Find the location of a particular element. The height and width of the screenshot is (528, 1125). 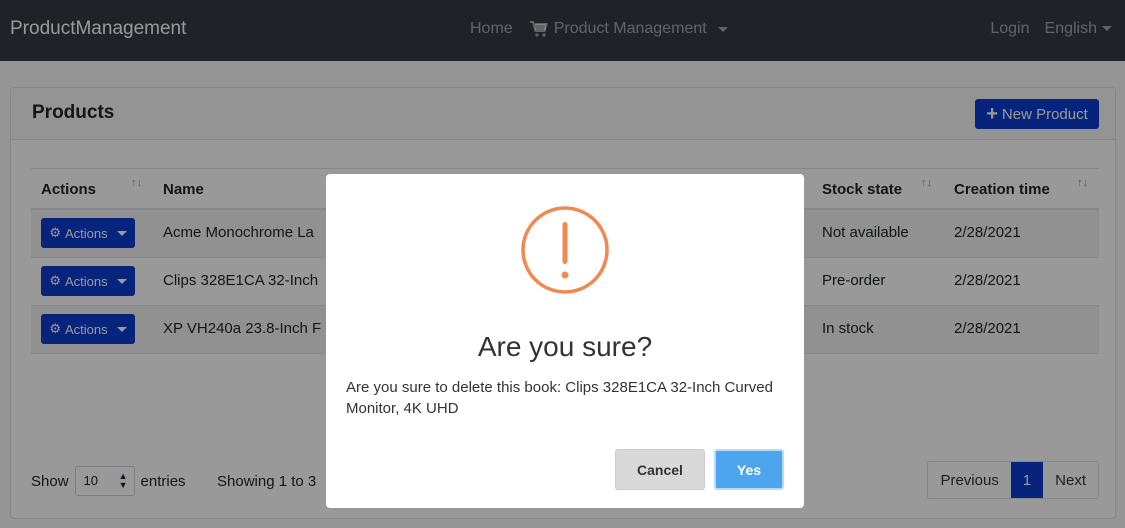

dialog-title: Are you sure? is located at coordinates (565, 346).